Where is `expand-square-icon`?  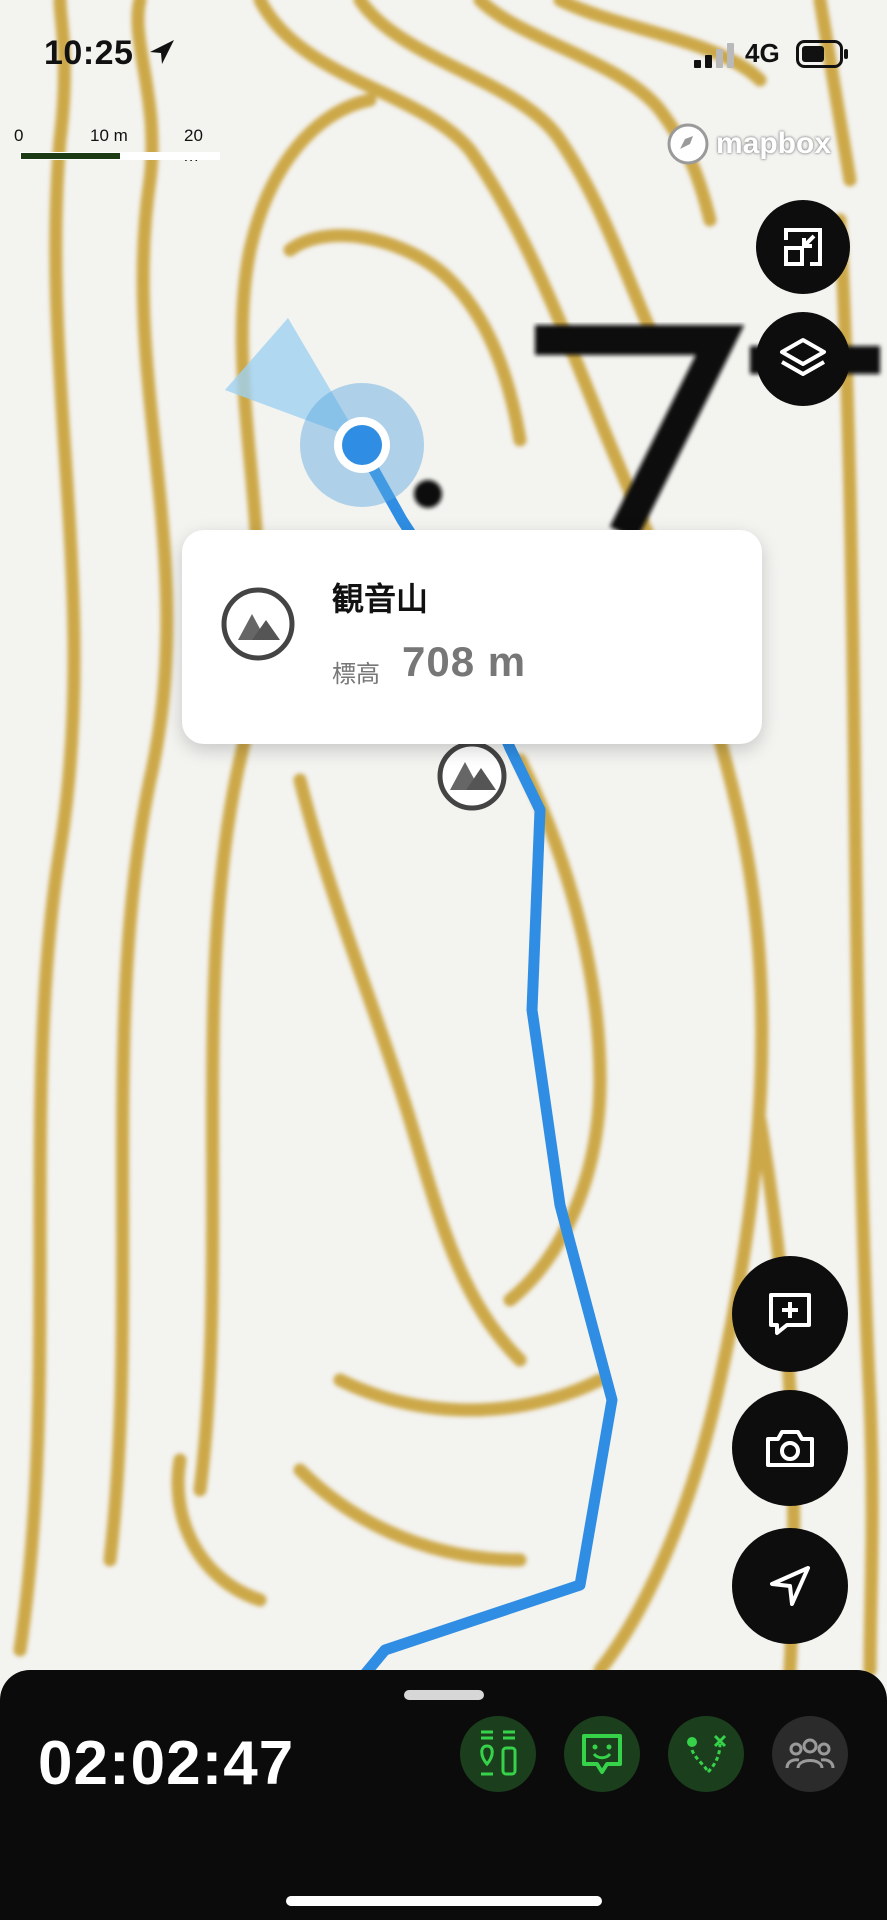
expand-square-icon is located at coordinates (803, 247).